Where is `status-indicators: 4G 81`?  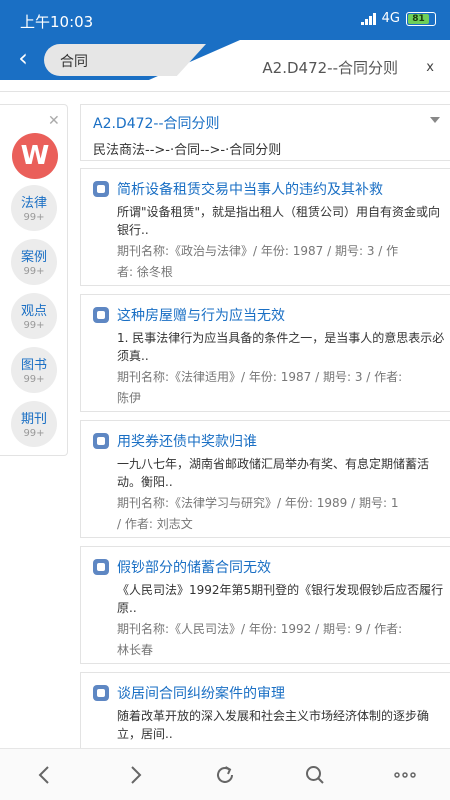
status-indicators: 4G 81 is located at coordinates (398, 18).